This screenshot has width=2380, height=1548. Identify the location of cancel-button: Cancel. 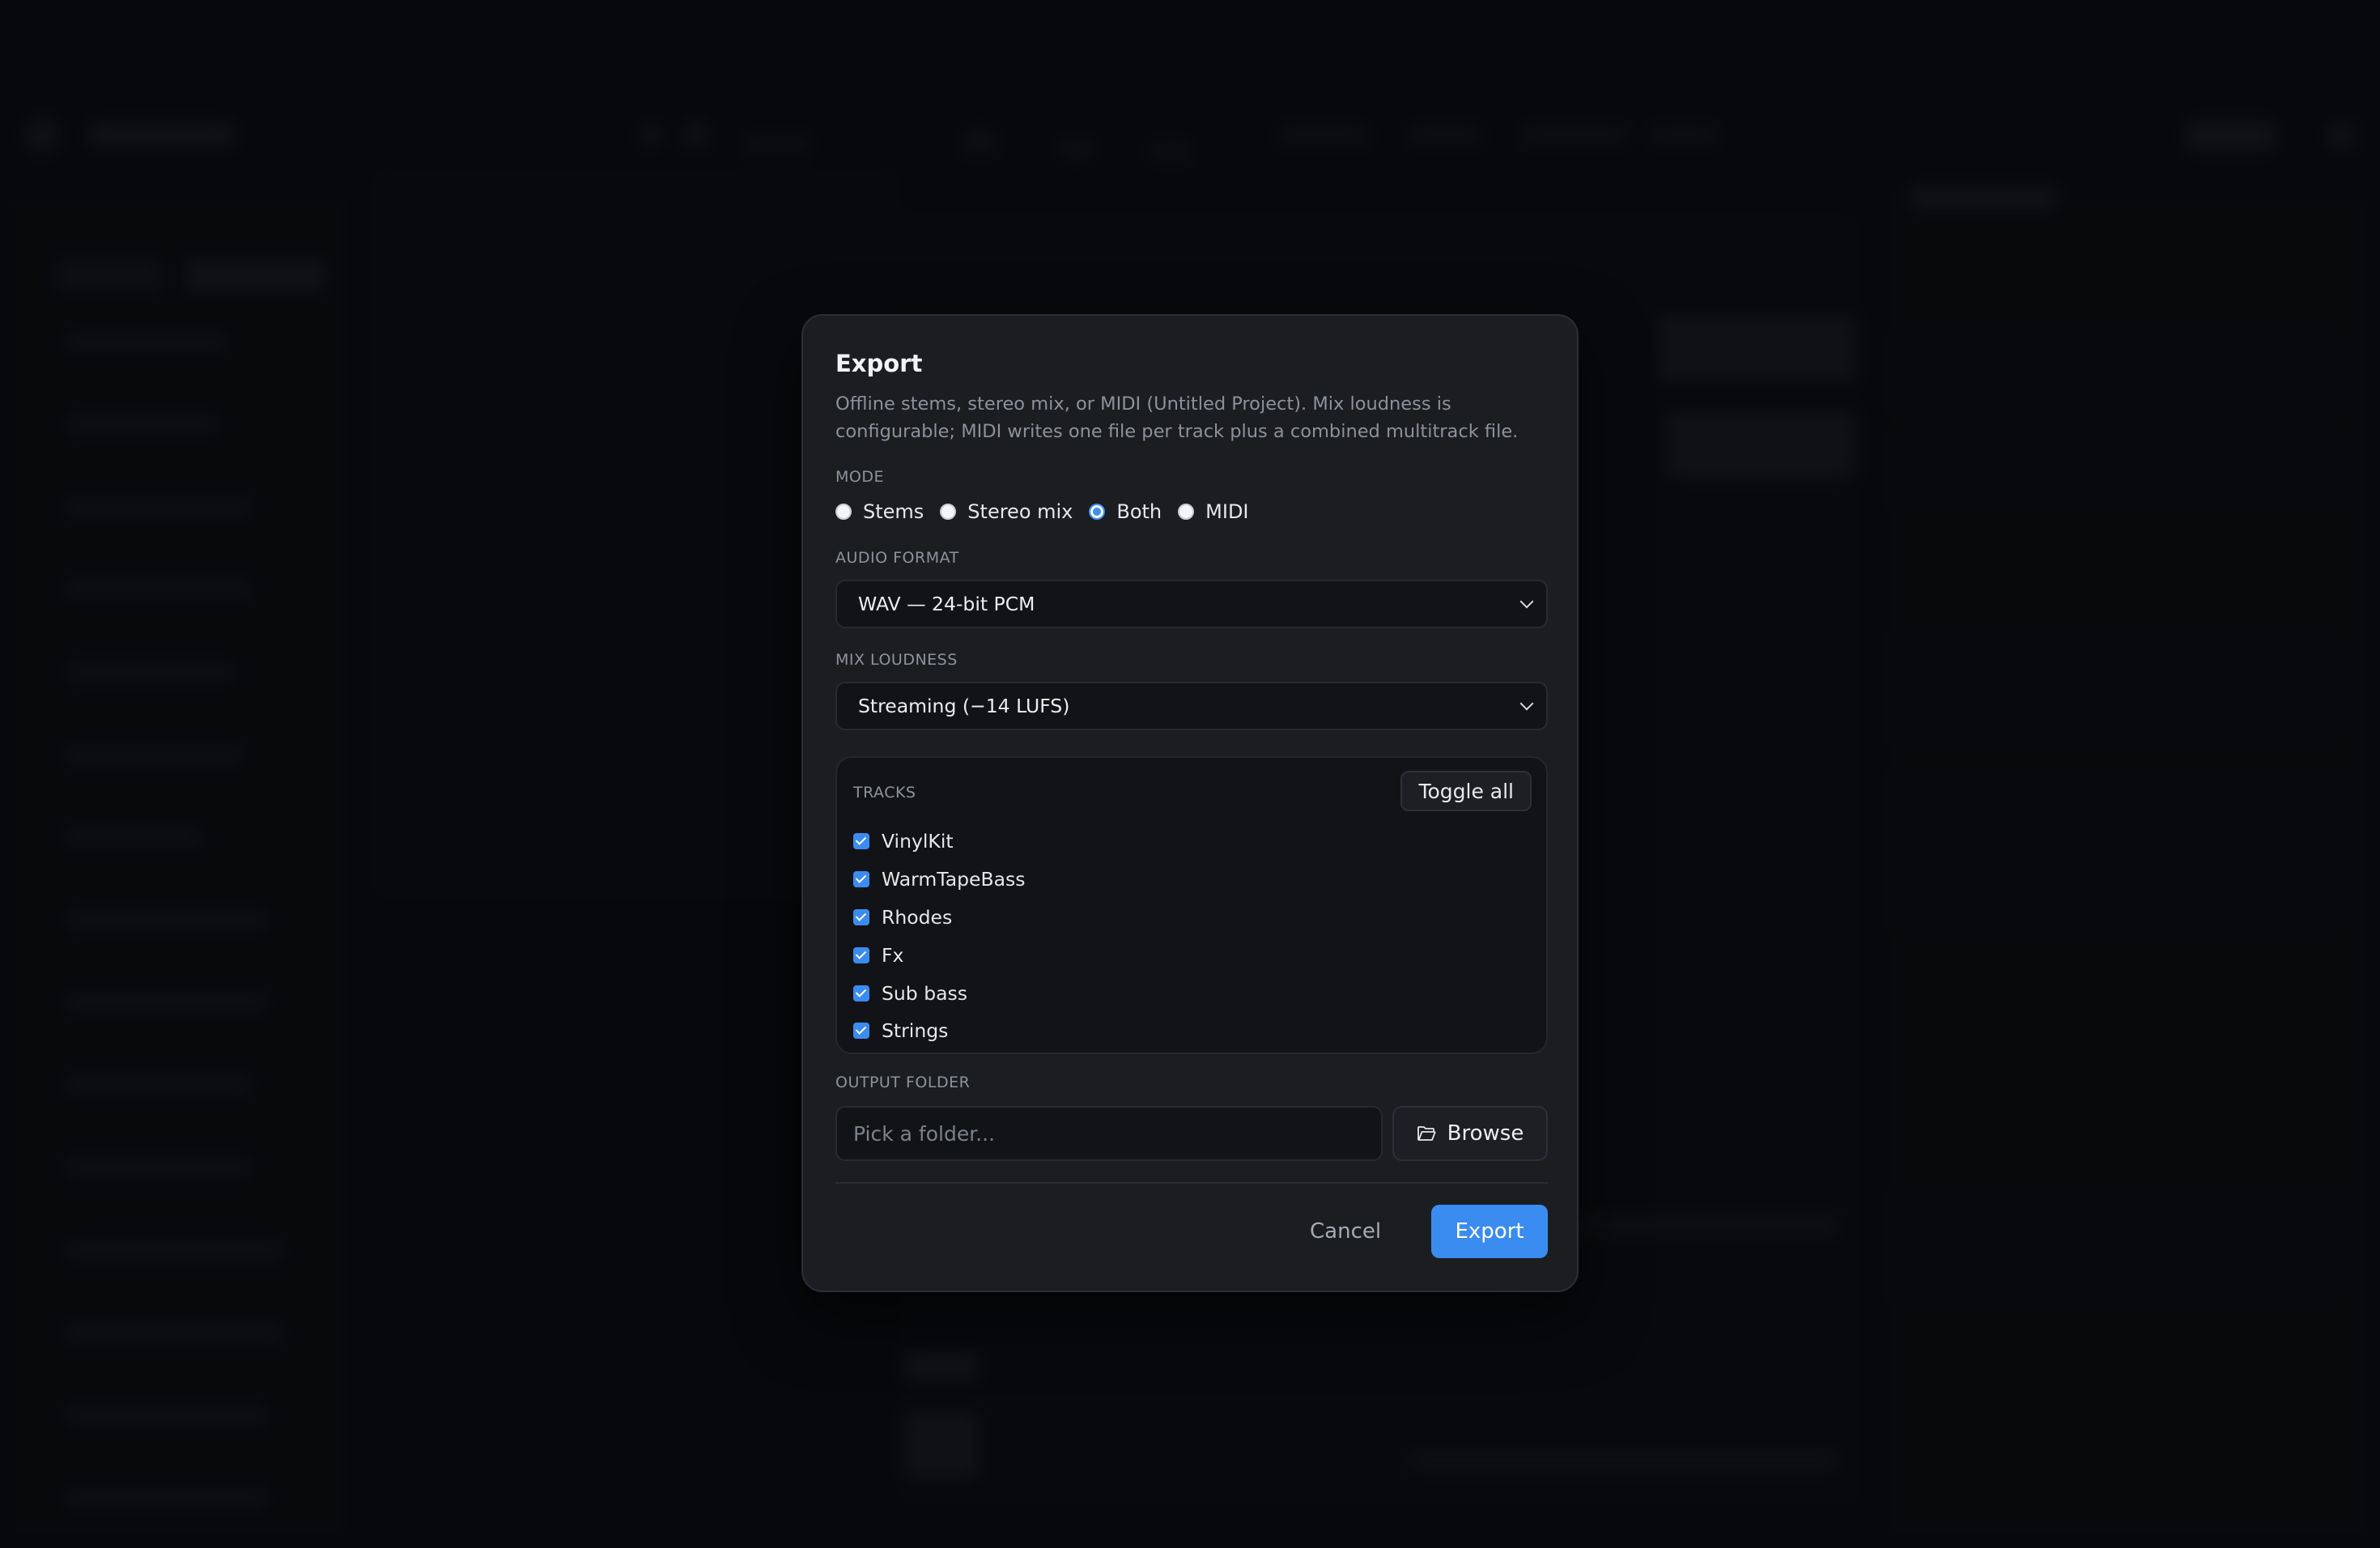
(1346, 1231).